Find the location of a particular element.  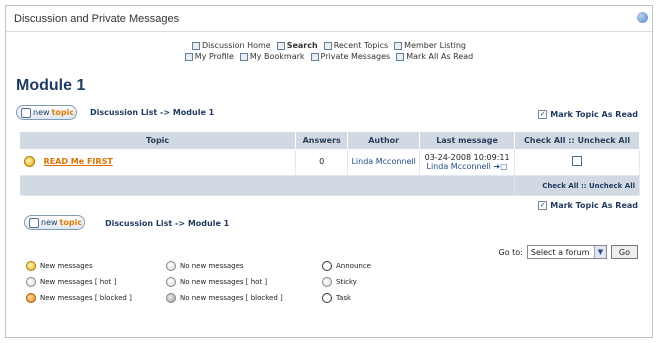

mark-all-read-link: Mark All As Read is located at coordinates (434, 56).